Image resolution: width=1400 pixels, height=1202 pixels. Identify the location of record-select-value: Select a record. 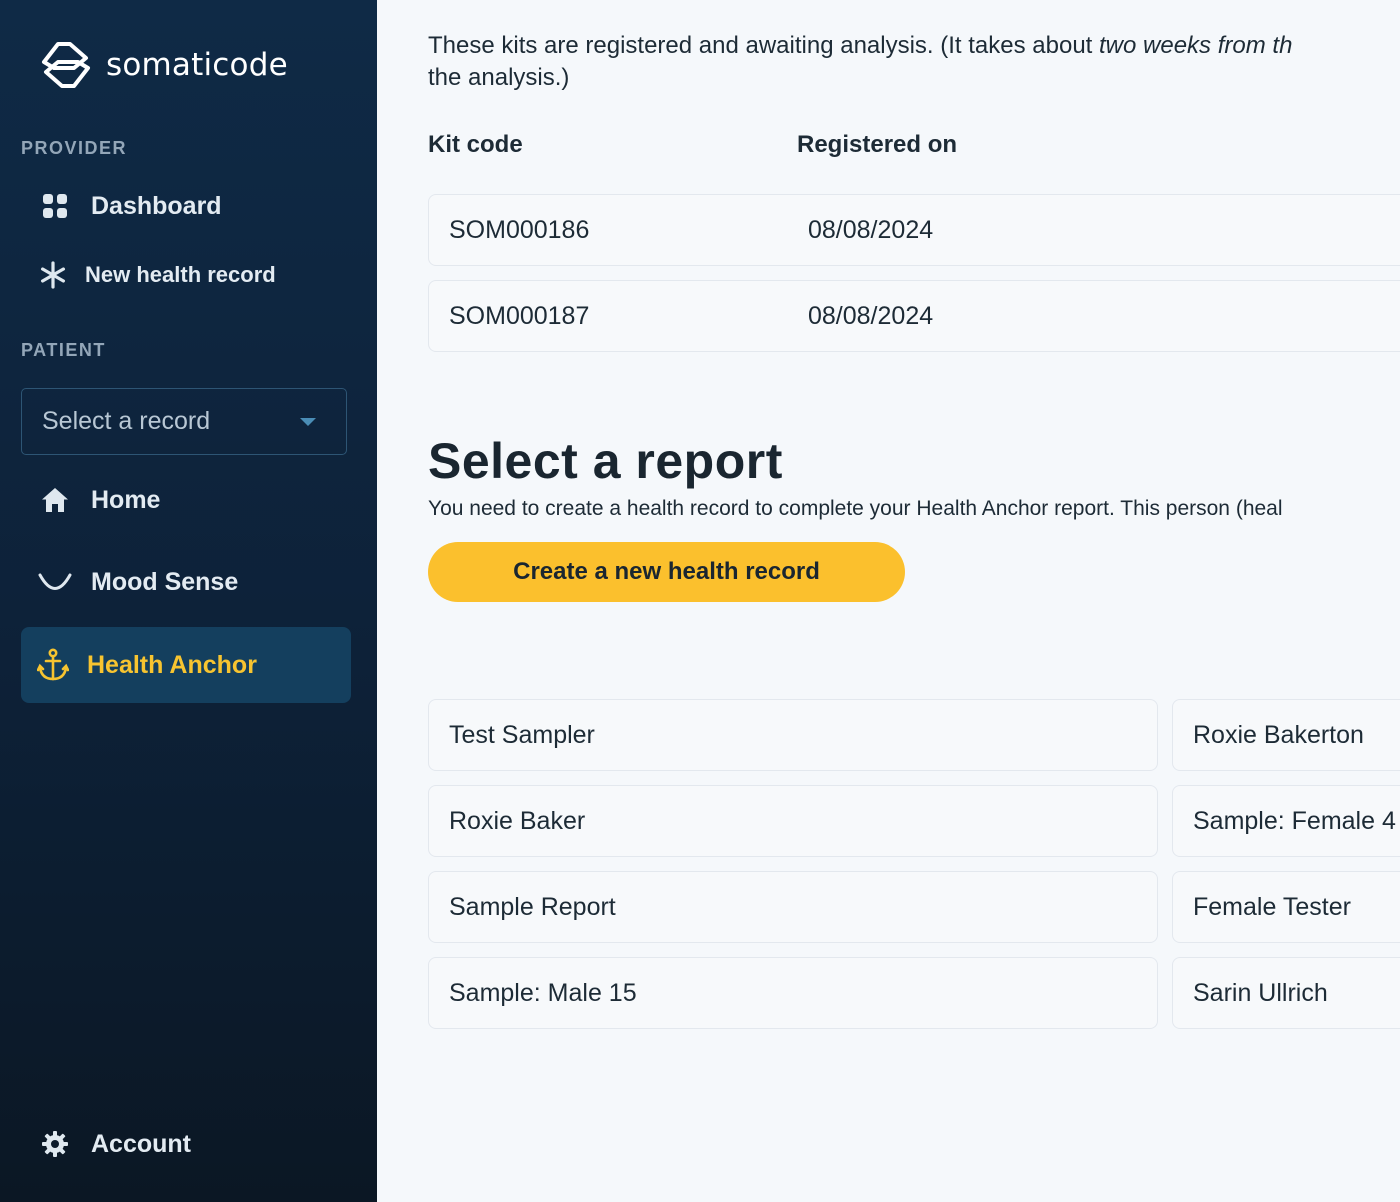
(126, 421).